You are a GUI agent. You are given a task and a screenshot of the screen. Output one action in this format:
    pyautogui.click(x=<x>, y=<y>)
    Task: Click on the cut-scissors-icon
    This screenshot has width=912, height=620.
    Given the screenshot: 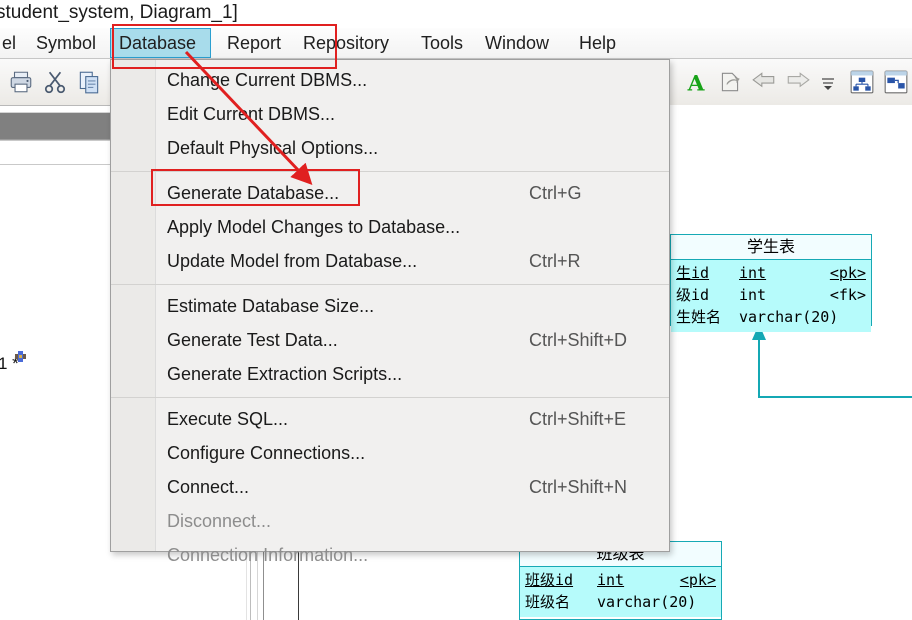 What is the action you would take?
    pyautogui.click(x=55, y=82)
    